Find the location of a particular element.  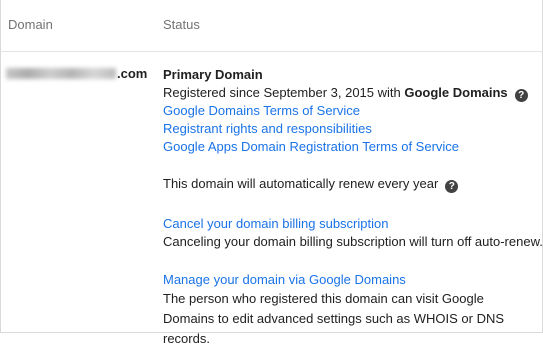

terms-of-service-link: Google Domains Terms of Service is located at coordinates (353, 111).